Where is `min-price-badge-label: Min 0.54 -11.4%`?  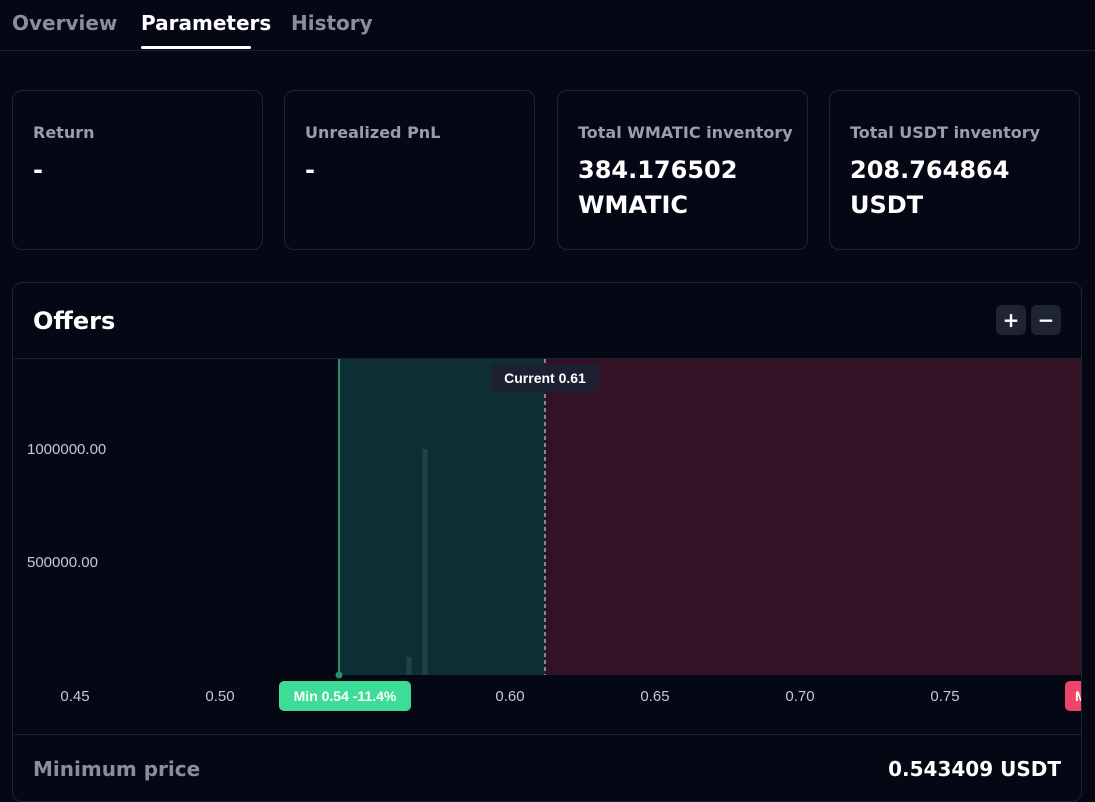
min-price-badge-label: Min 0.54 -11.4% is located at coordinates (345, 696).